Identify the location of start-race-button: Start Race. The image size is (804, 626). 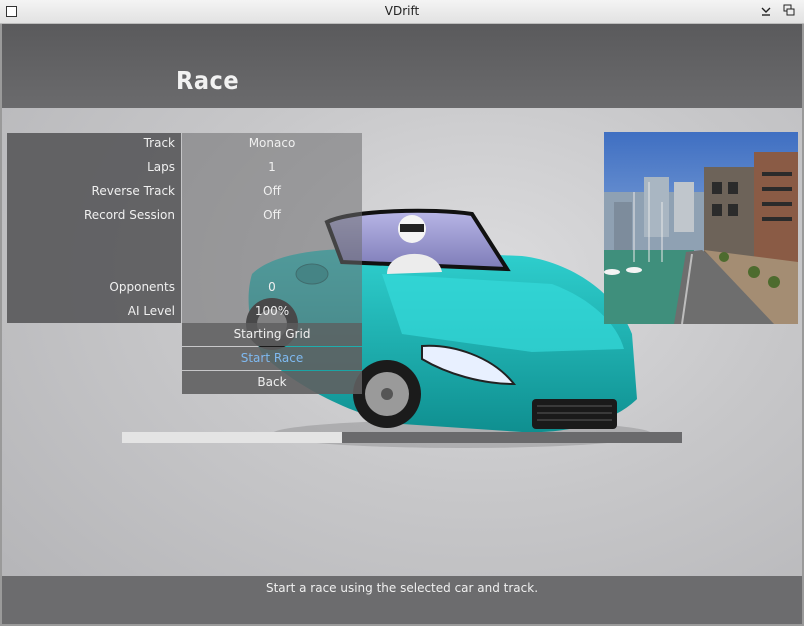
(272, 358).